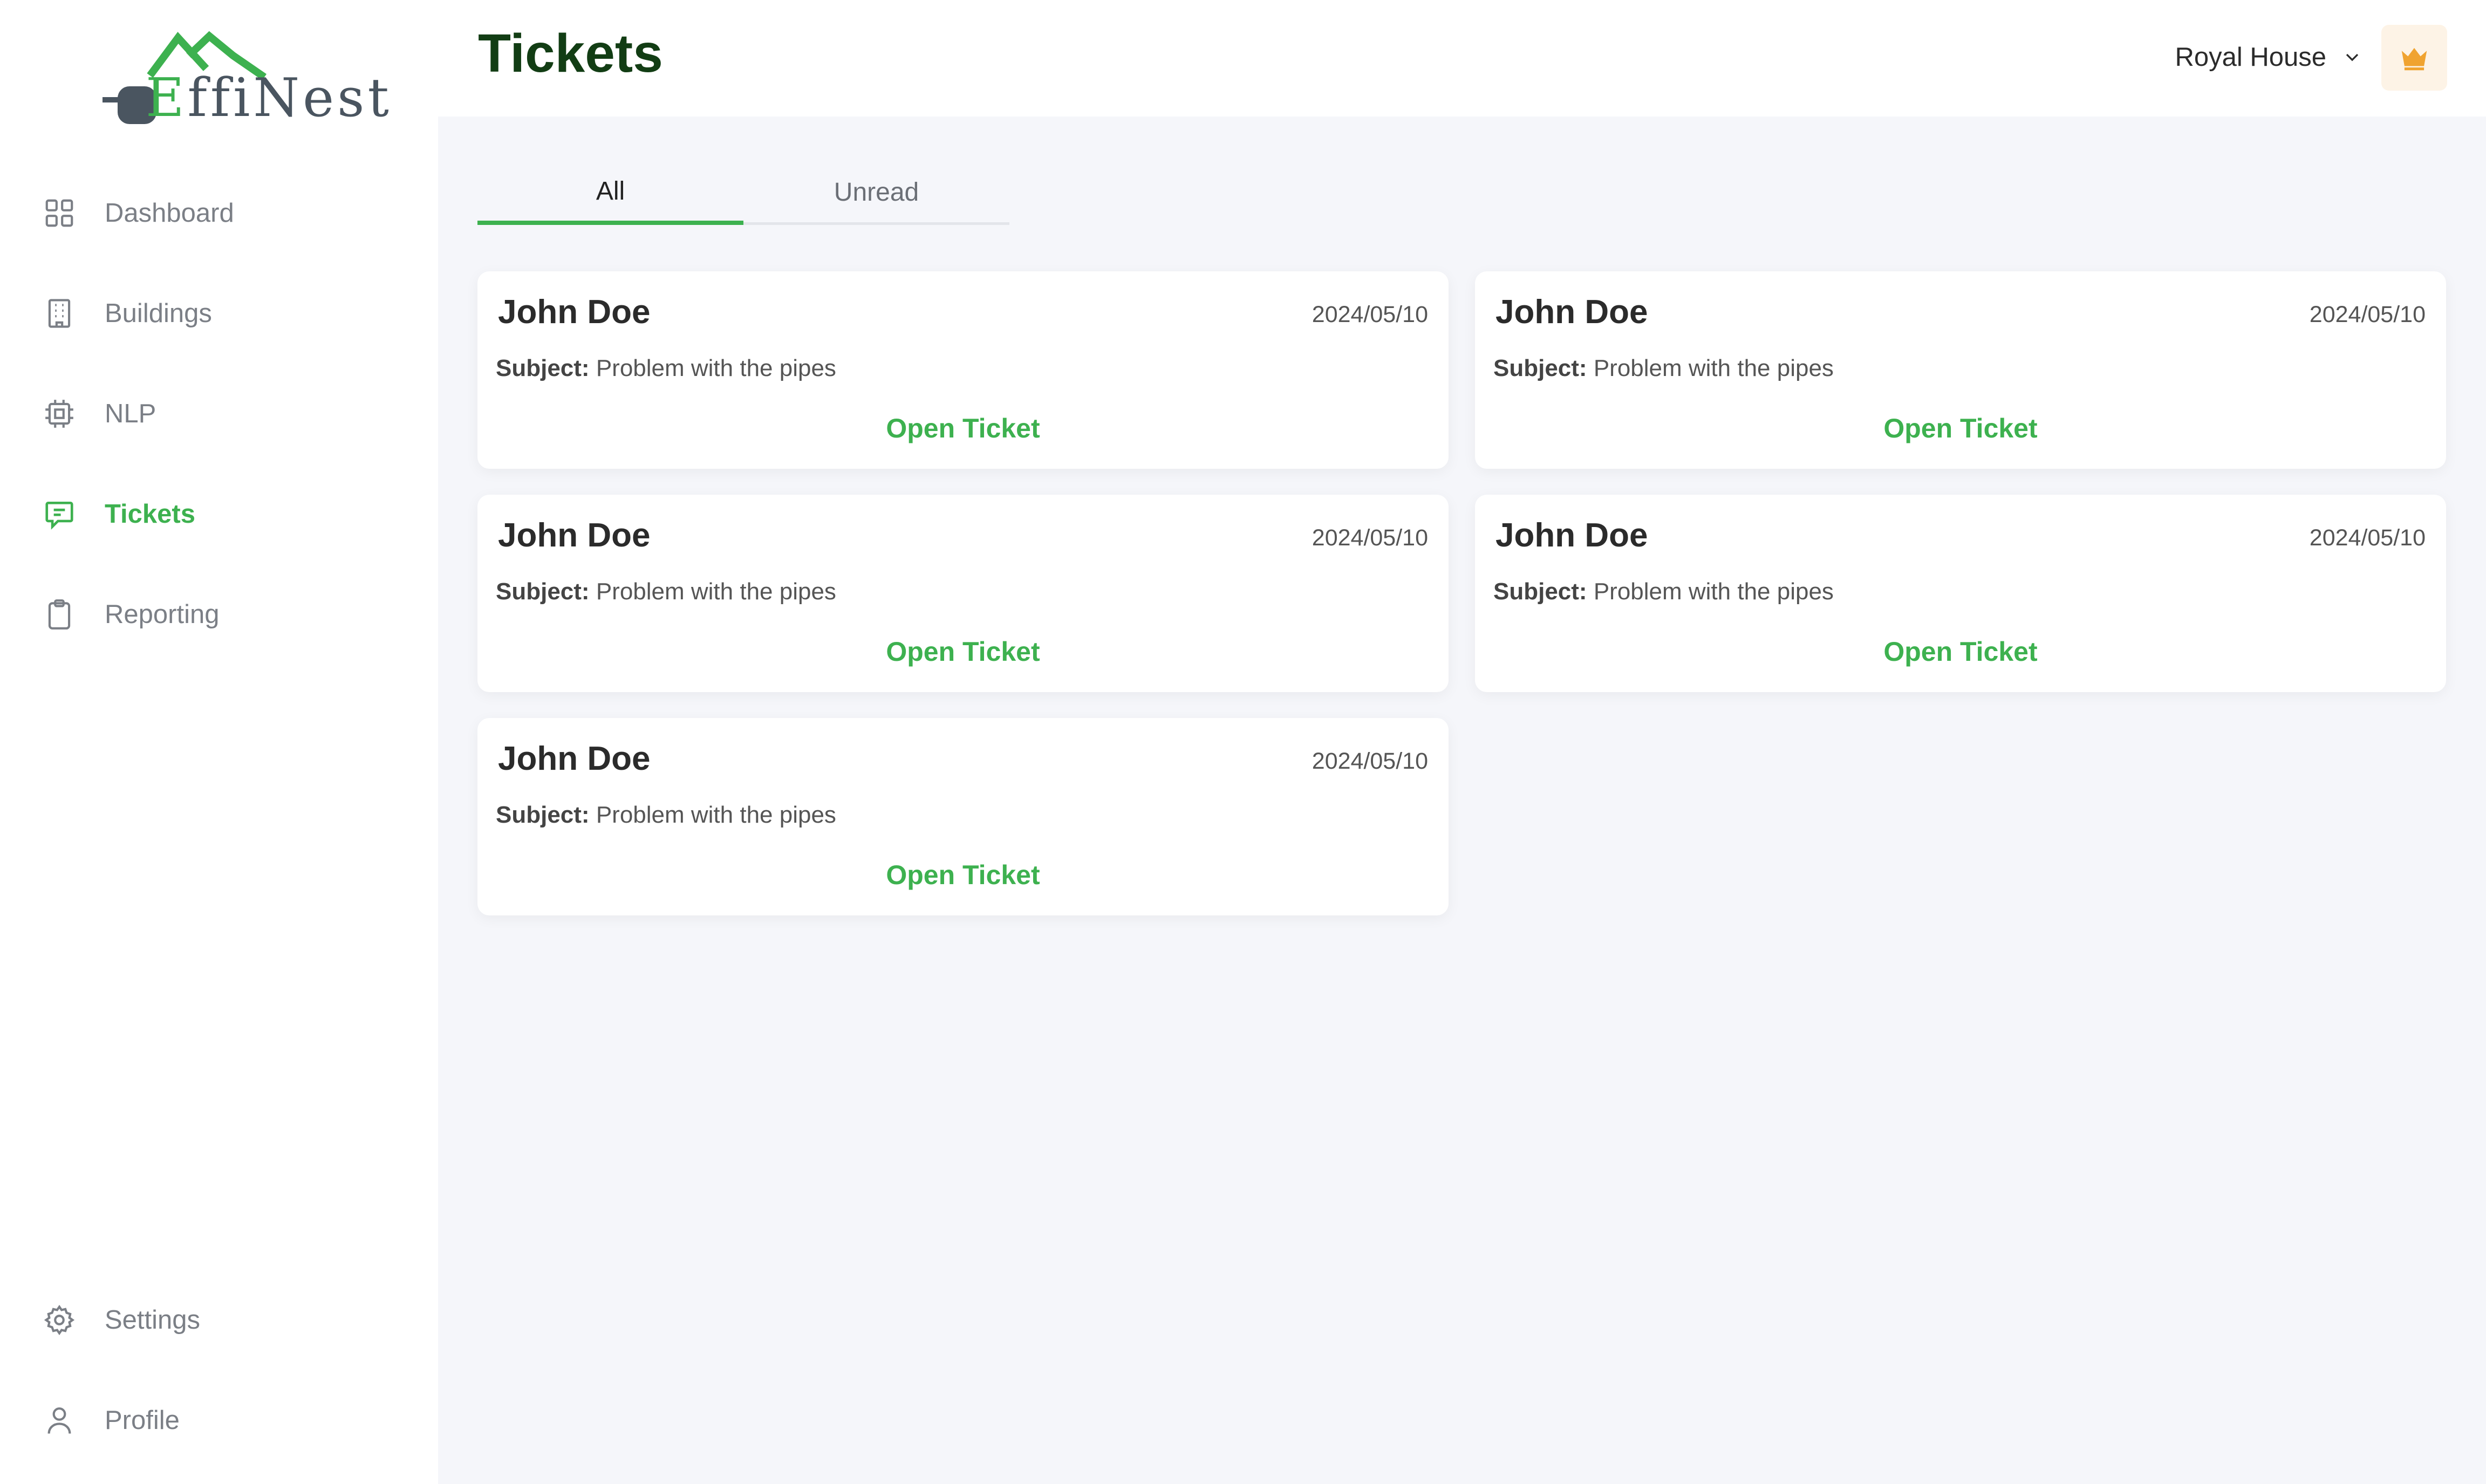 This screenshot has width=2486, height=1484. What do you see at coordinates (59, 313) in the screenshot?
I see `building-icon` at bounding box center [59, 313].